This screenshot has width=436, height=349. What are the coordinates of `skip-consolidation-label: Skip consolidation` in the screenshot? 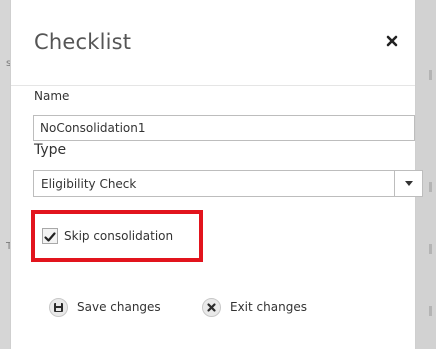 It's located at (118, 236).